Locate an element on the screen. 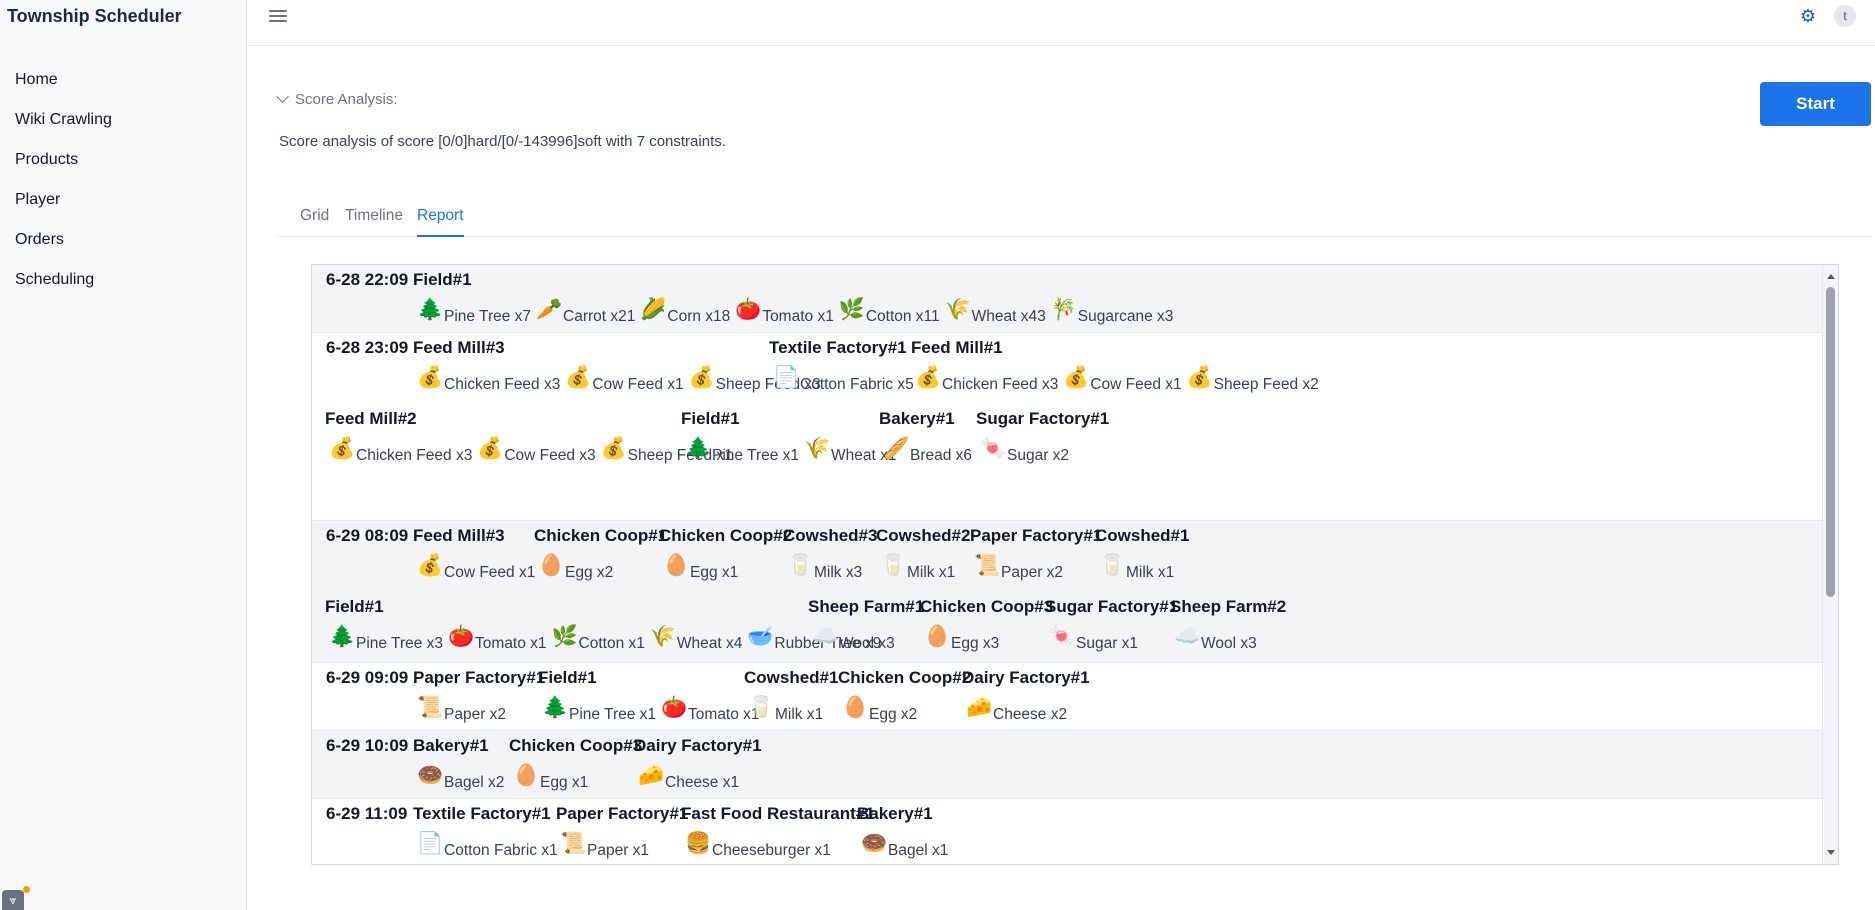 This screenshot has height=910, width=1875. product-quantity: Pine Tree x7 is located at coordinates (488, 316).